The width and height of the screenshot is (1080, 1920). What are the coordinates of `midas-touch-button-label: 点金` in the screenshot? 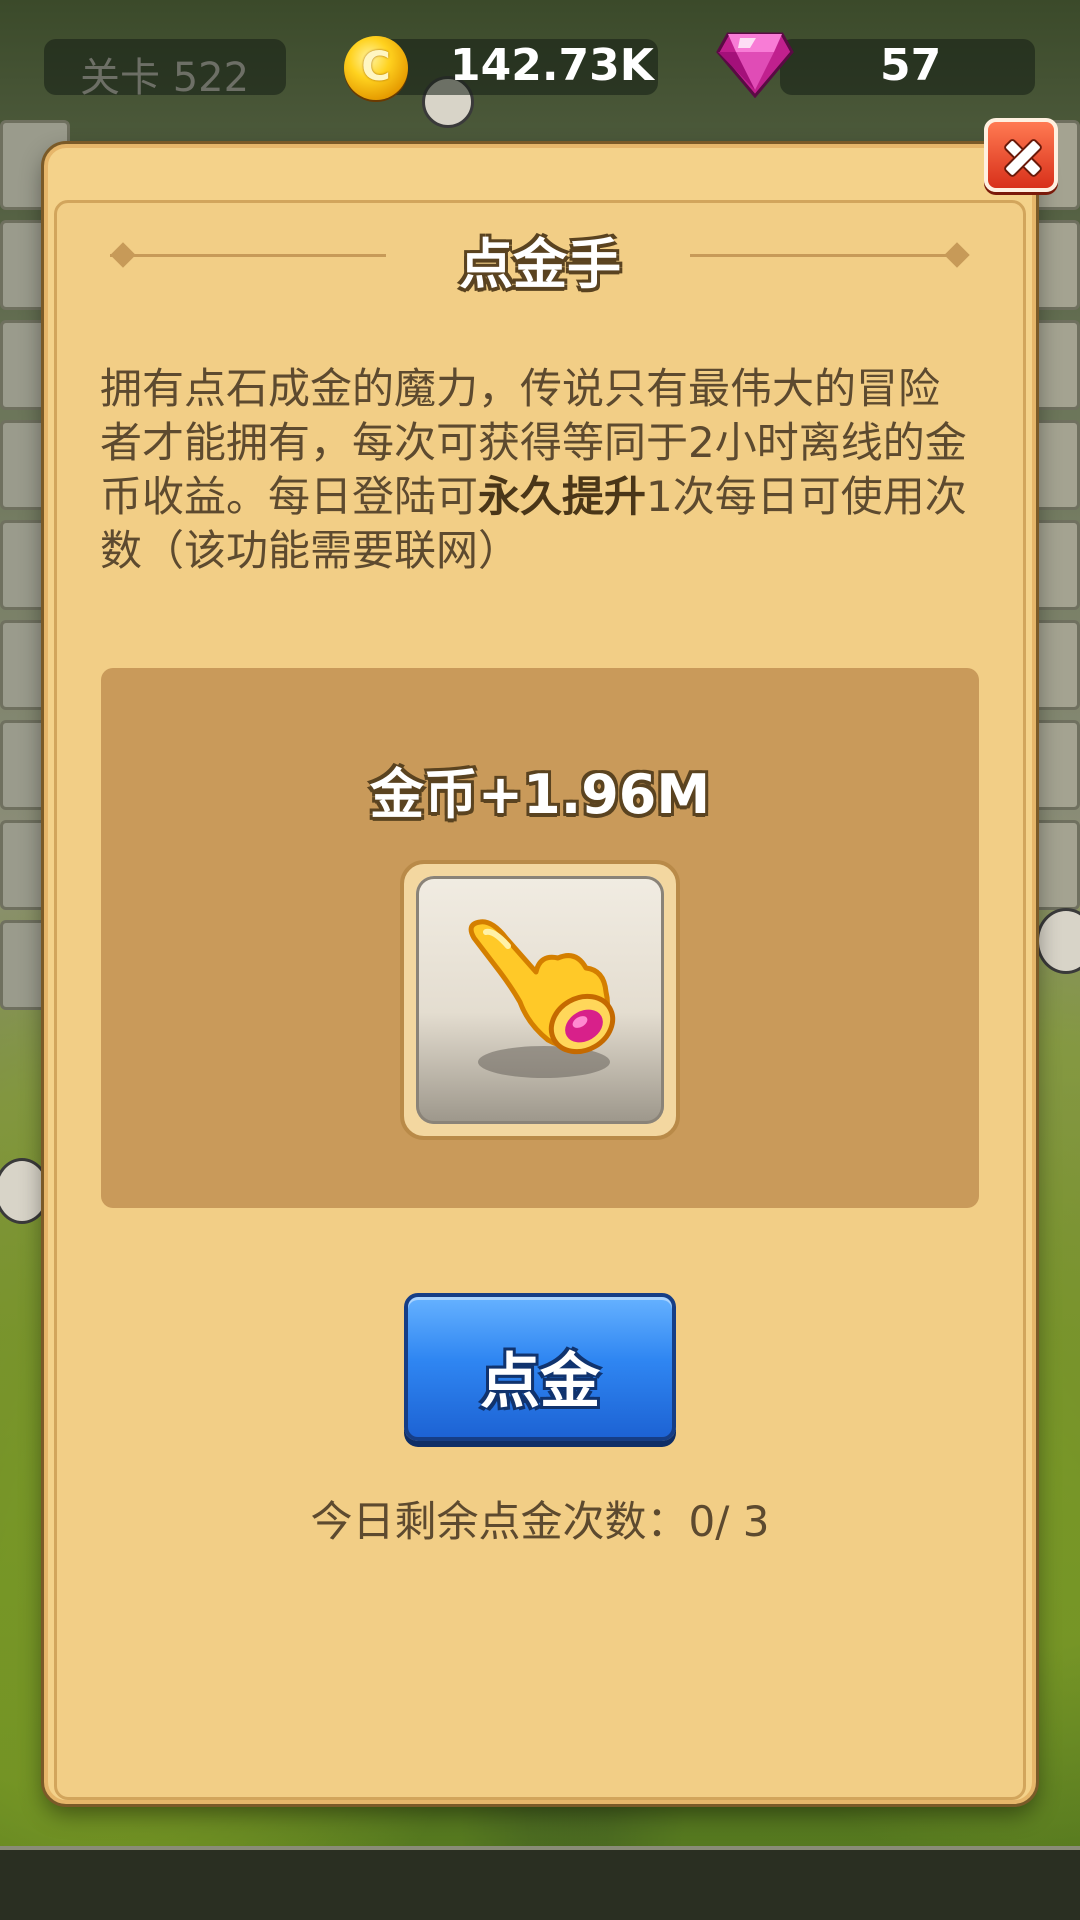 It's located at (540, 1382).